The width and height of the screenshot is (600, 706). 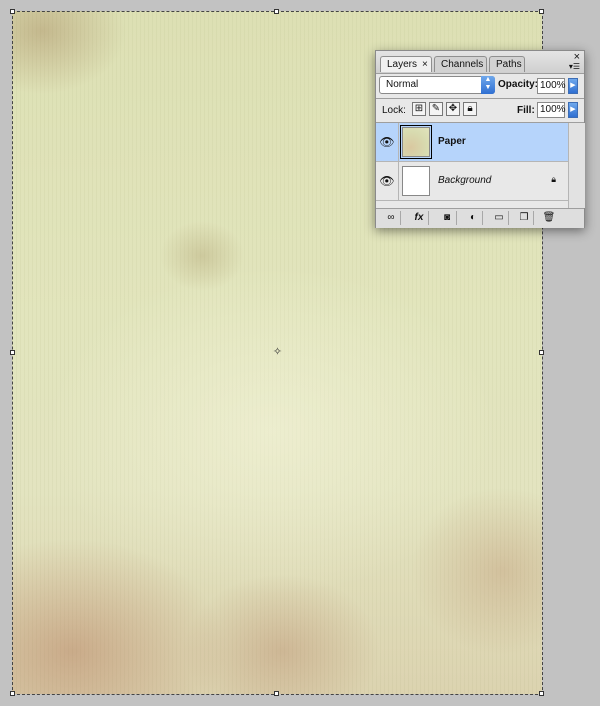 I want to click on blend-mode-value: Normal, so click(x=402, y=84).